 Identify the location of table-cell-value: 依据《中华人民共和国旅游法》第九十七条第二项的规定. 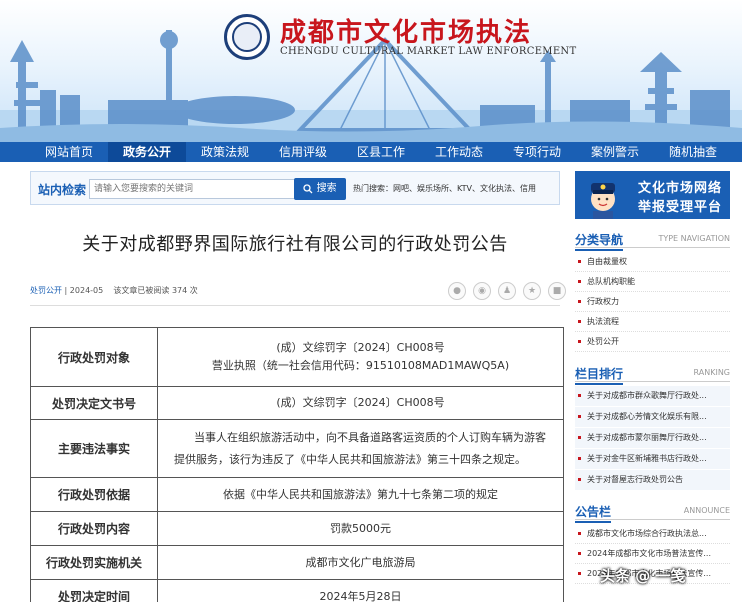
(360, 494).